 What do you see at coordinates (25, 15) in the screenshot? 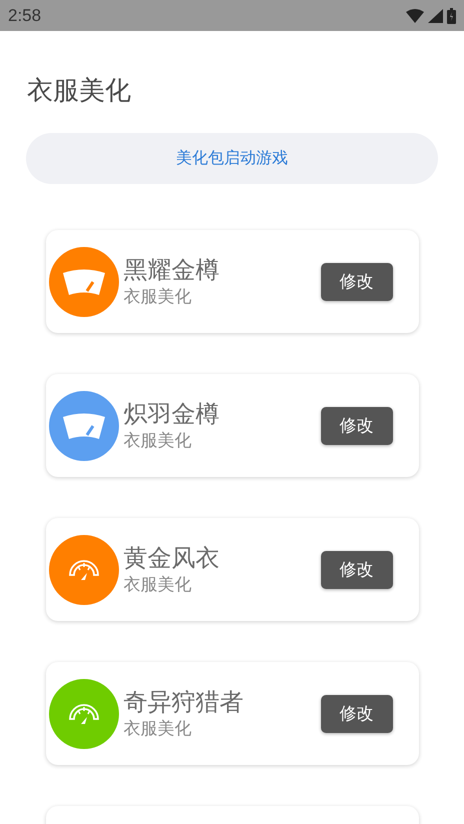
I see `clock-time: 2:58` at bounding box center [25, 15].